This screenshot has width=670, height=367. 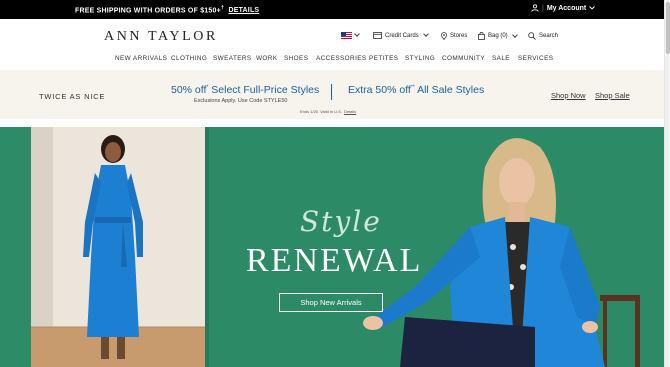 What do you see at coordinates (331, 302) in the screenshot?
I see `shop-new-arrivals-button: Shop New Arrivals` at bounding box center [331, 302].